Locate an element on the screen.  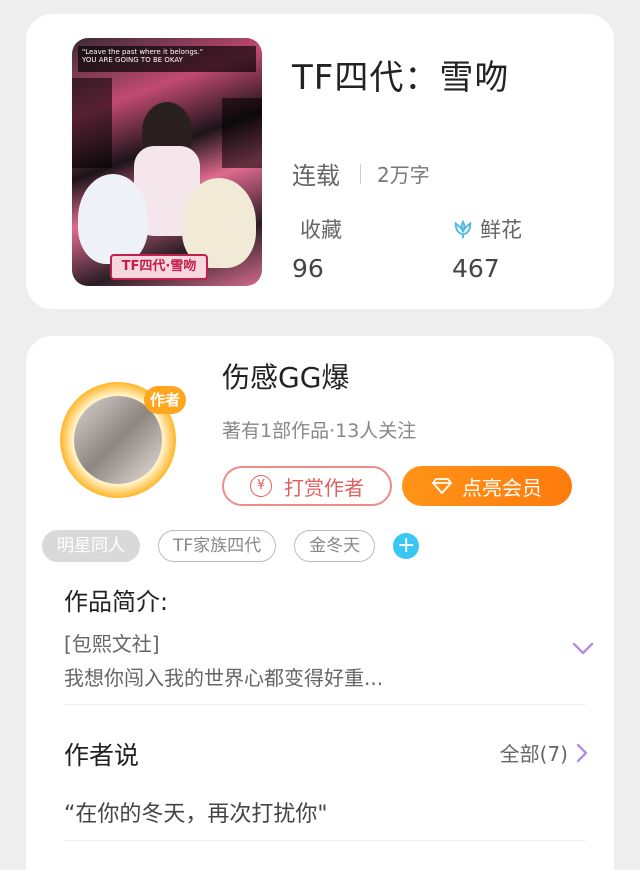
author-meta: 著有1部作品·13人关注 is located at coordinates (319, 431).